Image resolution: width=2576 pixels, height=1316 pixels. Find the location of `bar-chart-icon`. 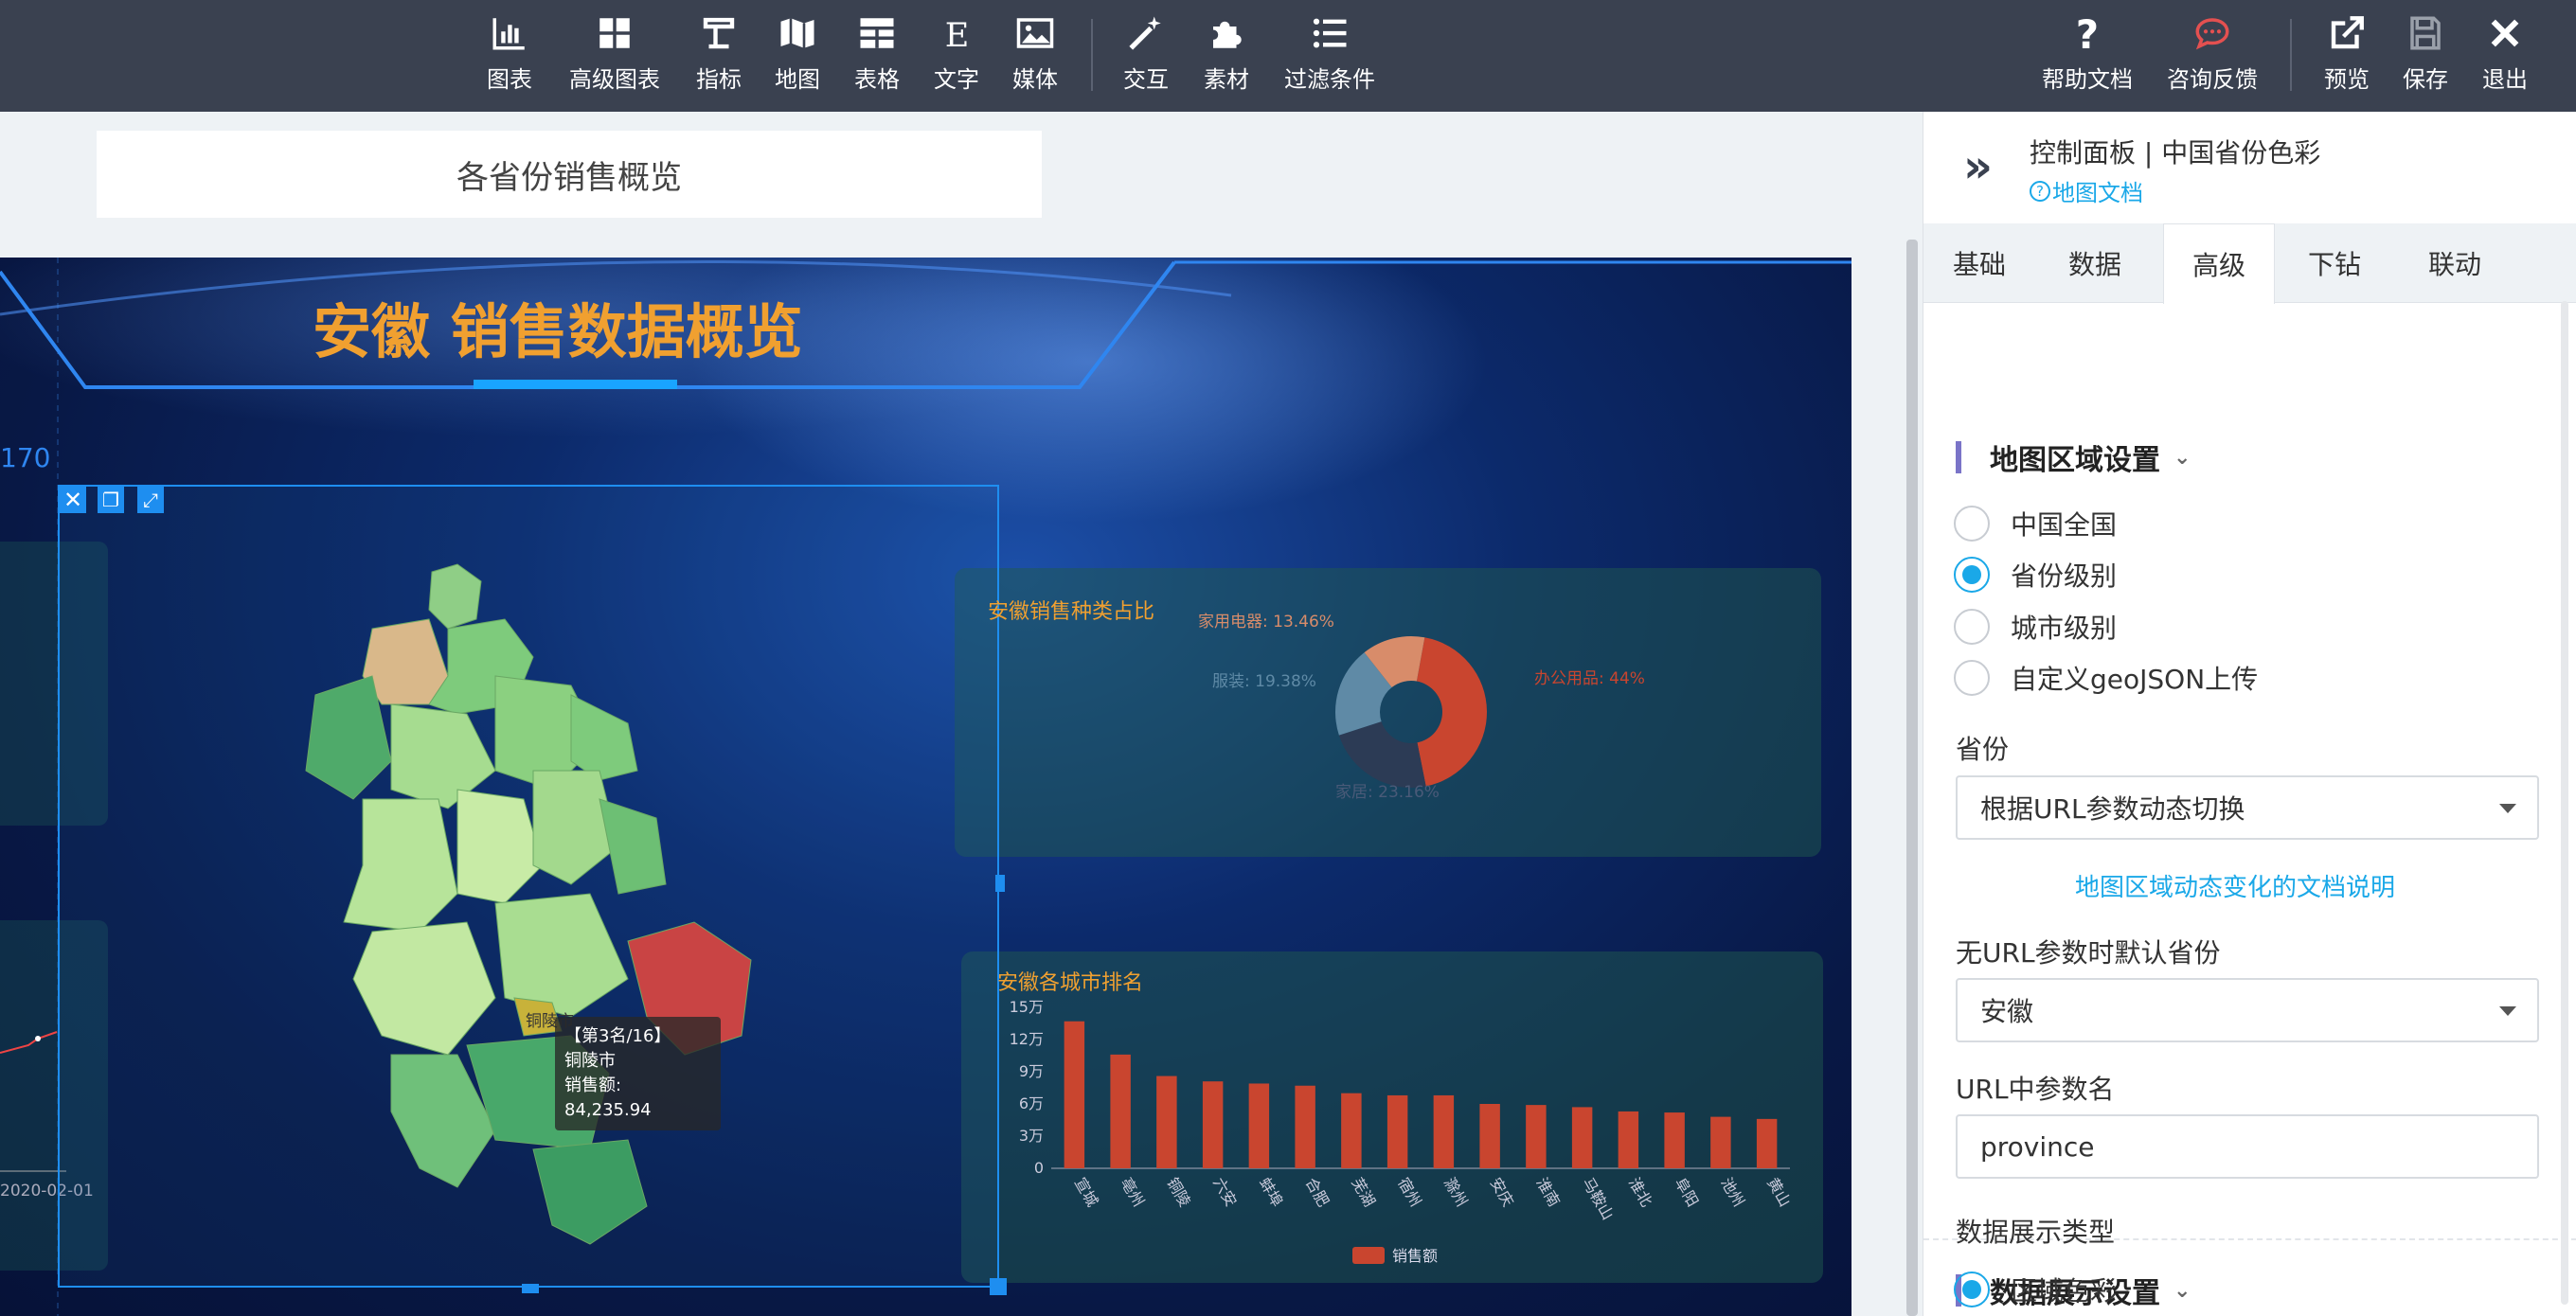

bar-chart-icon is located at coordinates (508, 34).